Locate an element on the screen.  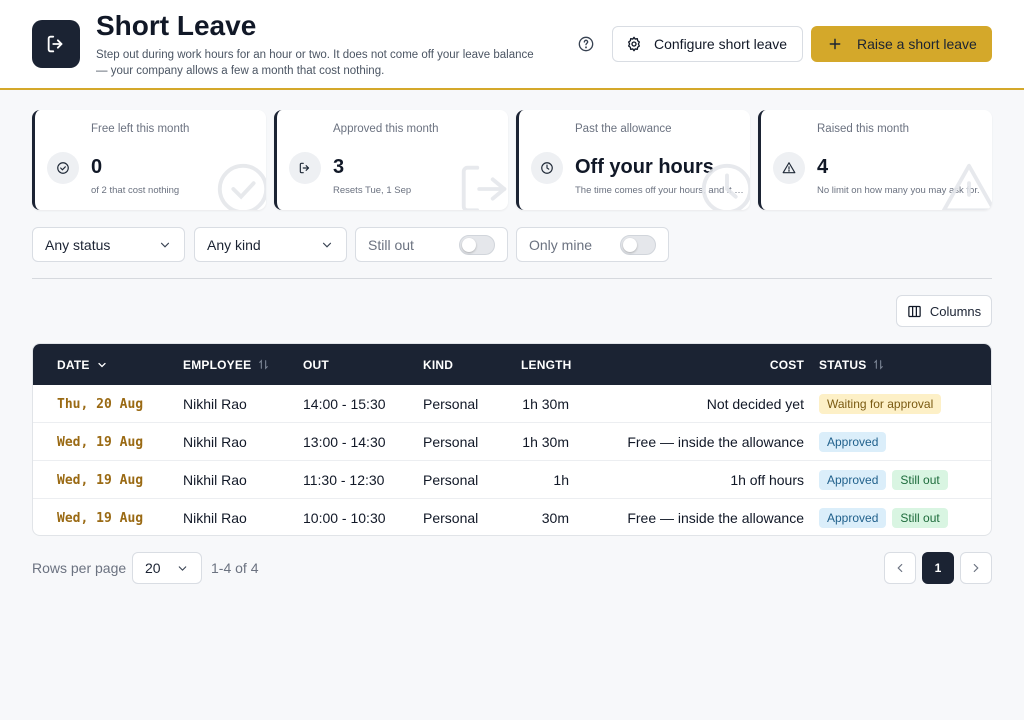
column-header-length: LENGTH is located at coordinates (546, 364).